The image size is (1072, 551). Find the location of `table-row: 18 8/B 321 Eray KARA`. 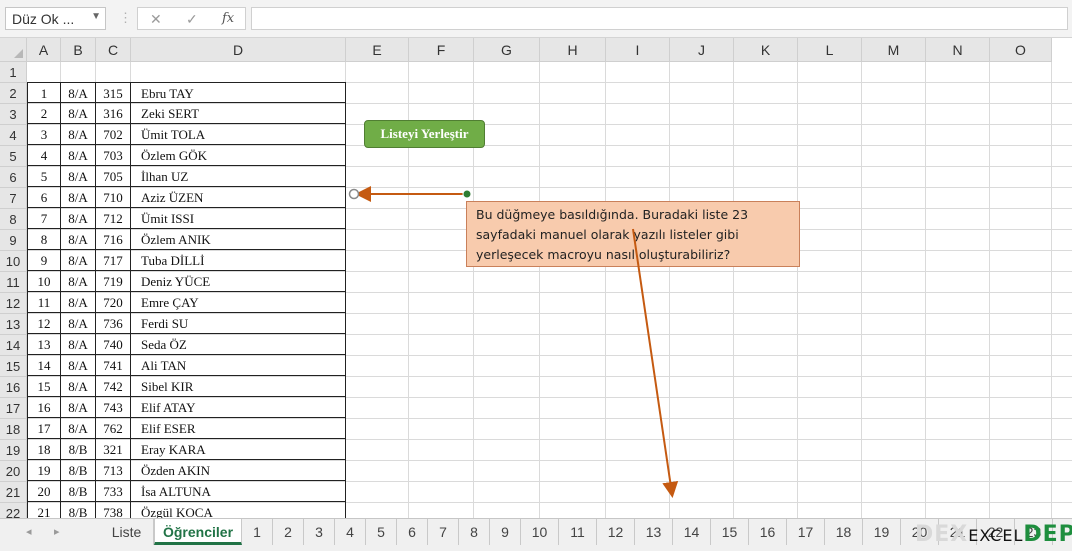

table-row: 18 8/B 321 Eray KARA is located at coordinates (186, 449).